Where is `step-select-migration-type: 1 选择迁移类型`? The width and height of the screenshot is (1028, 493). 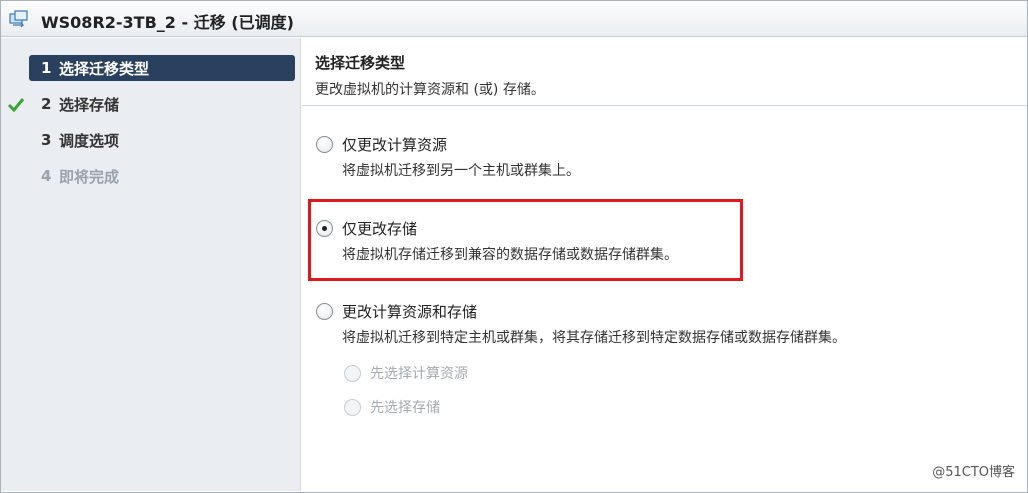
step-select-migration-type: 1 选择迁移类型 is located at coordinates (162, 68).